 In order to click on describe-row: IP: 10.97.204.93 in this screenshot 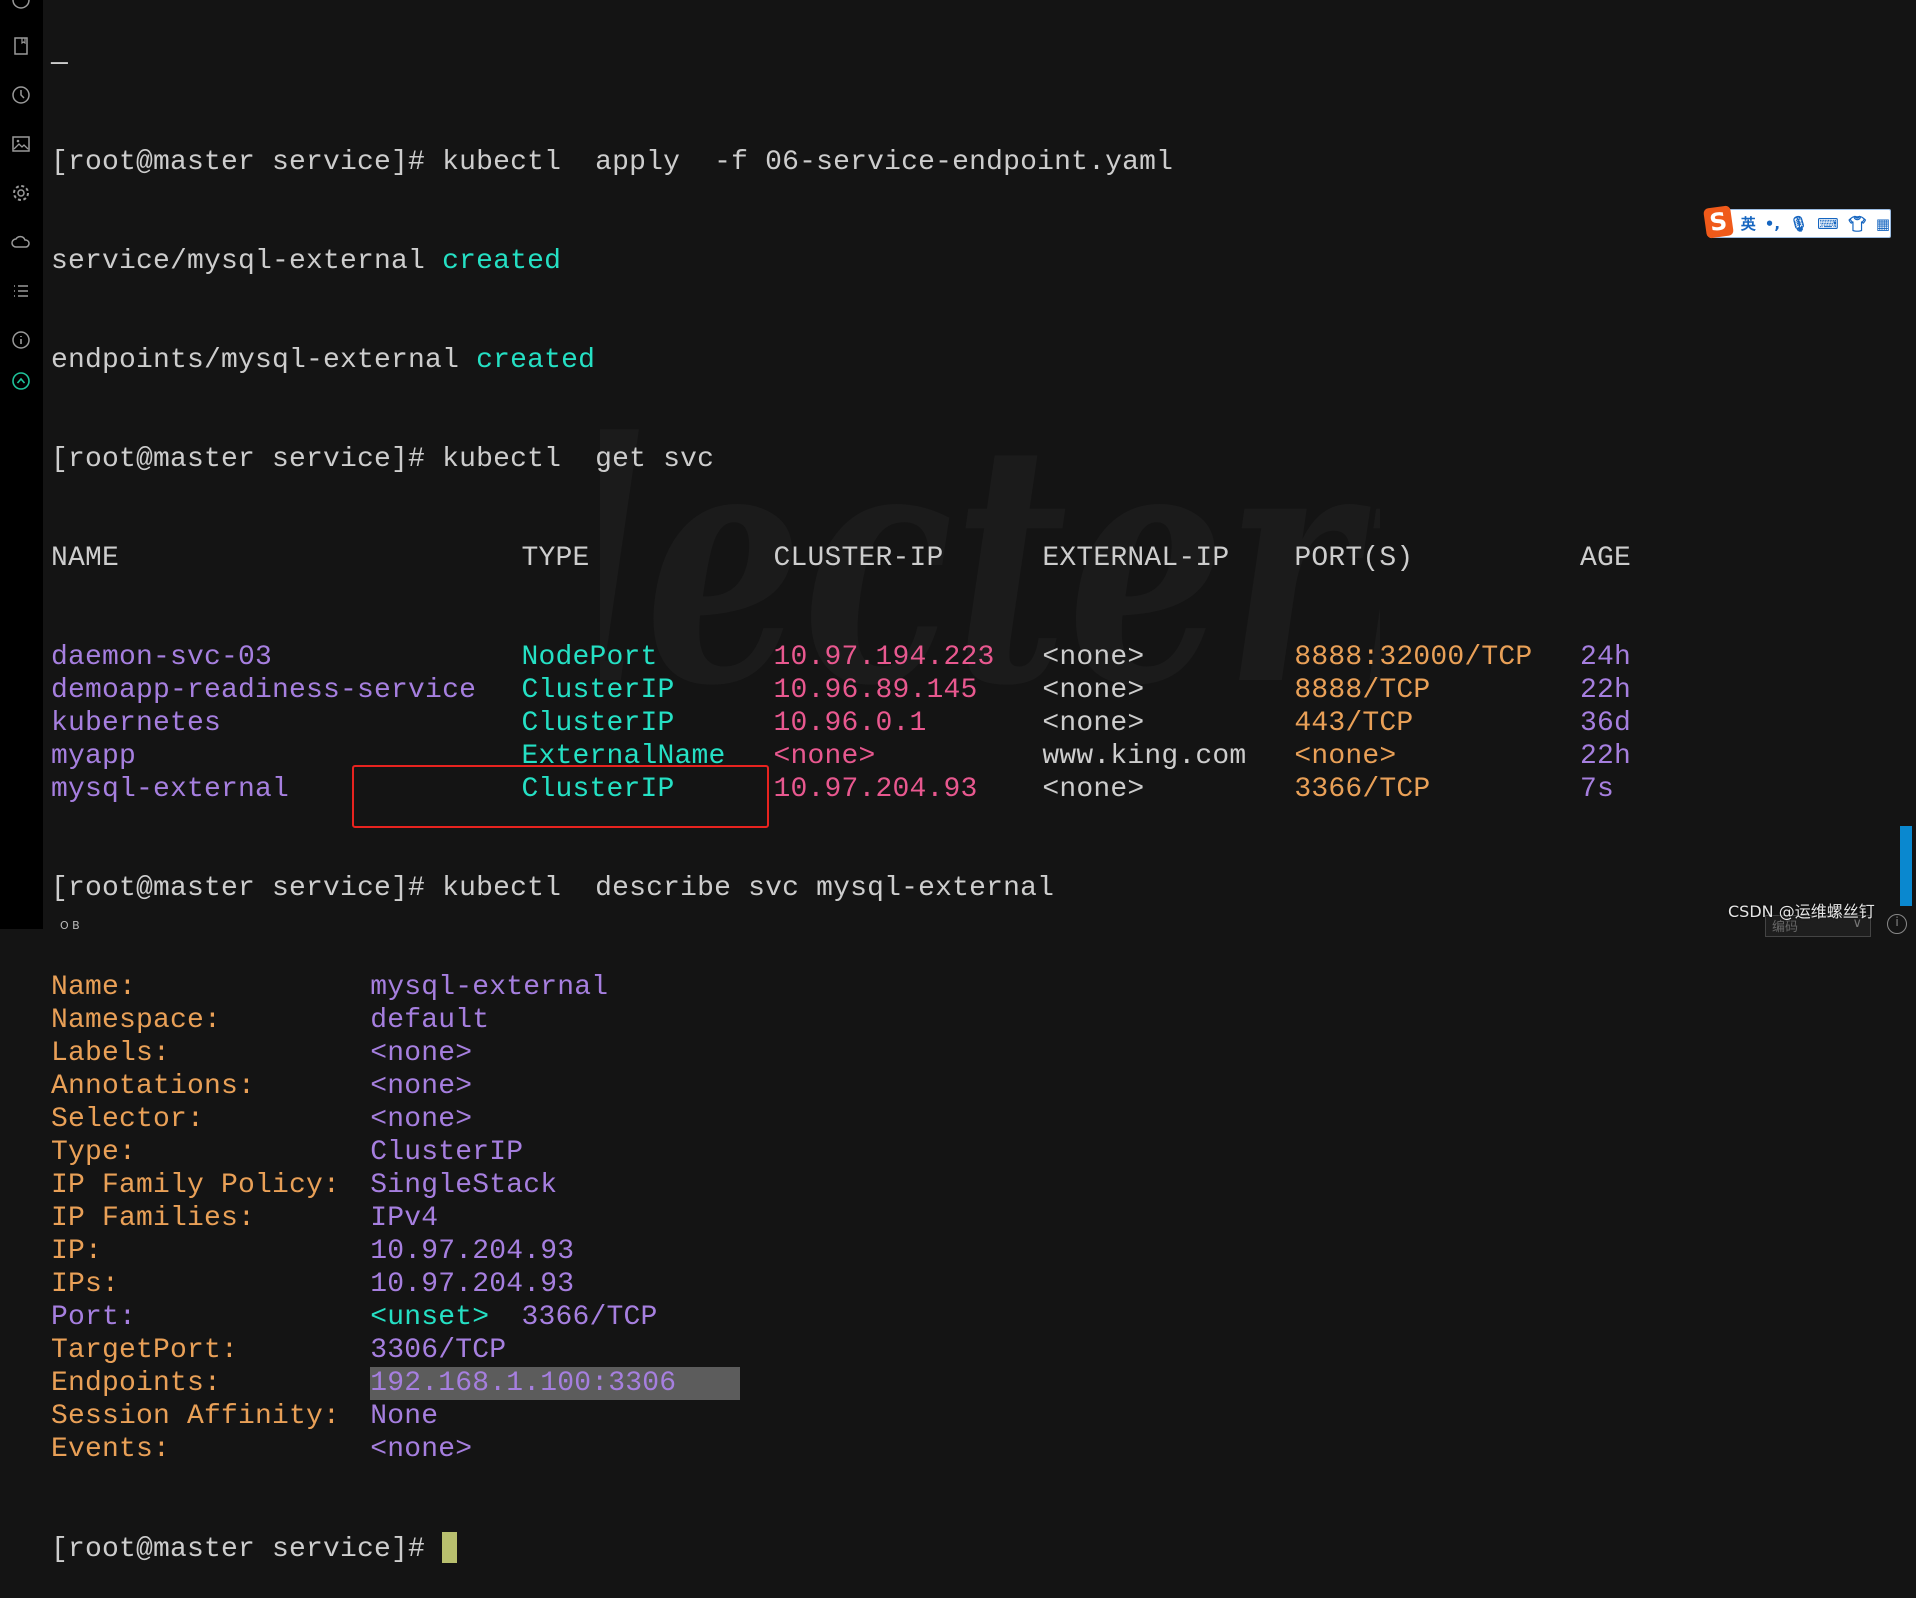, I will do `click(841, 1251)`.